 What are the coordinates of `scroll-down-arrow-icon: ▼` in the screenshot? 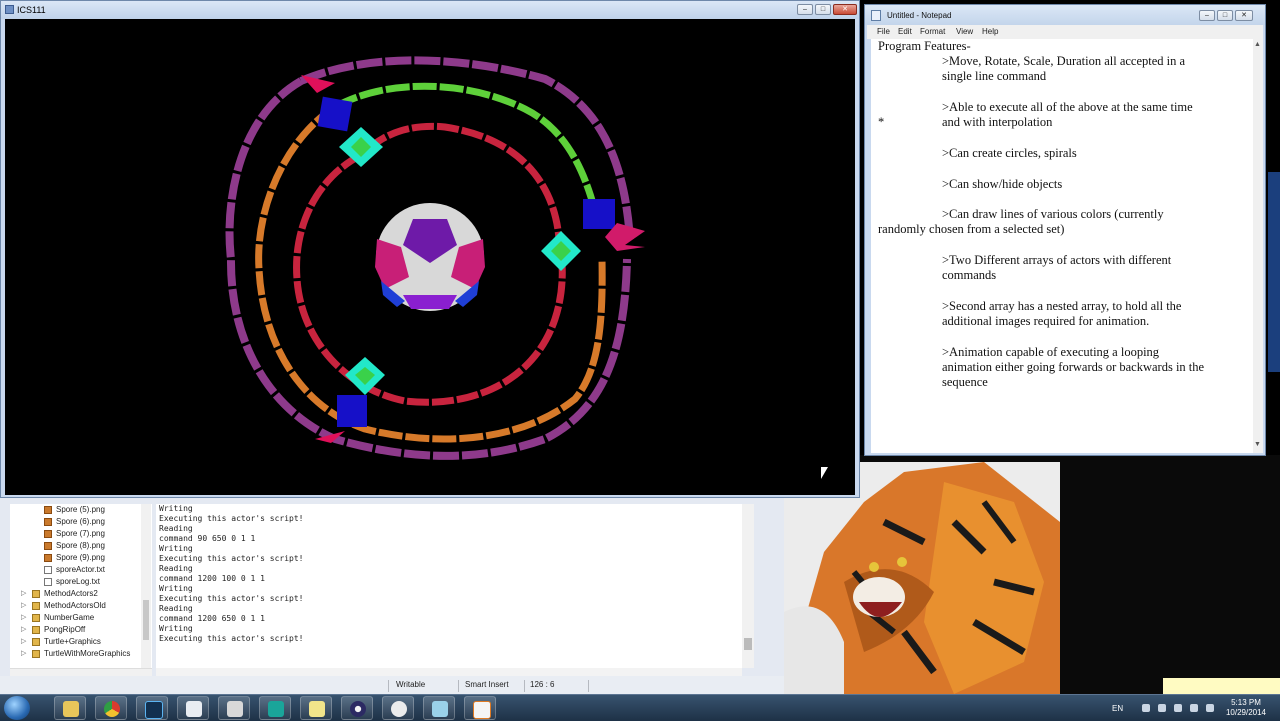 It's located at (1257, 444).